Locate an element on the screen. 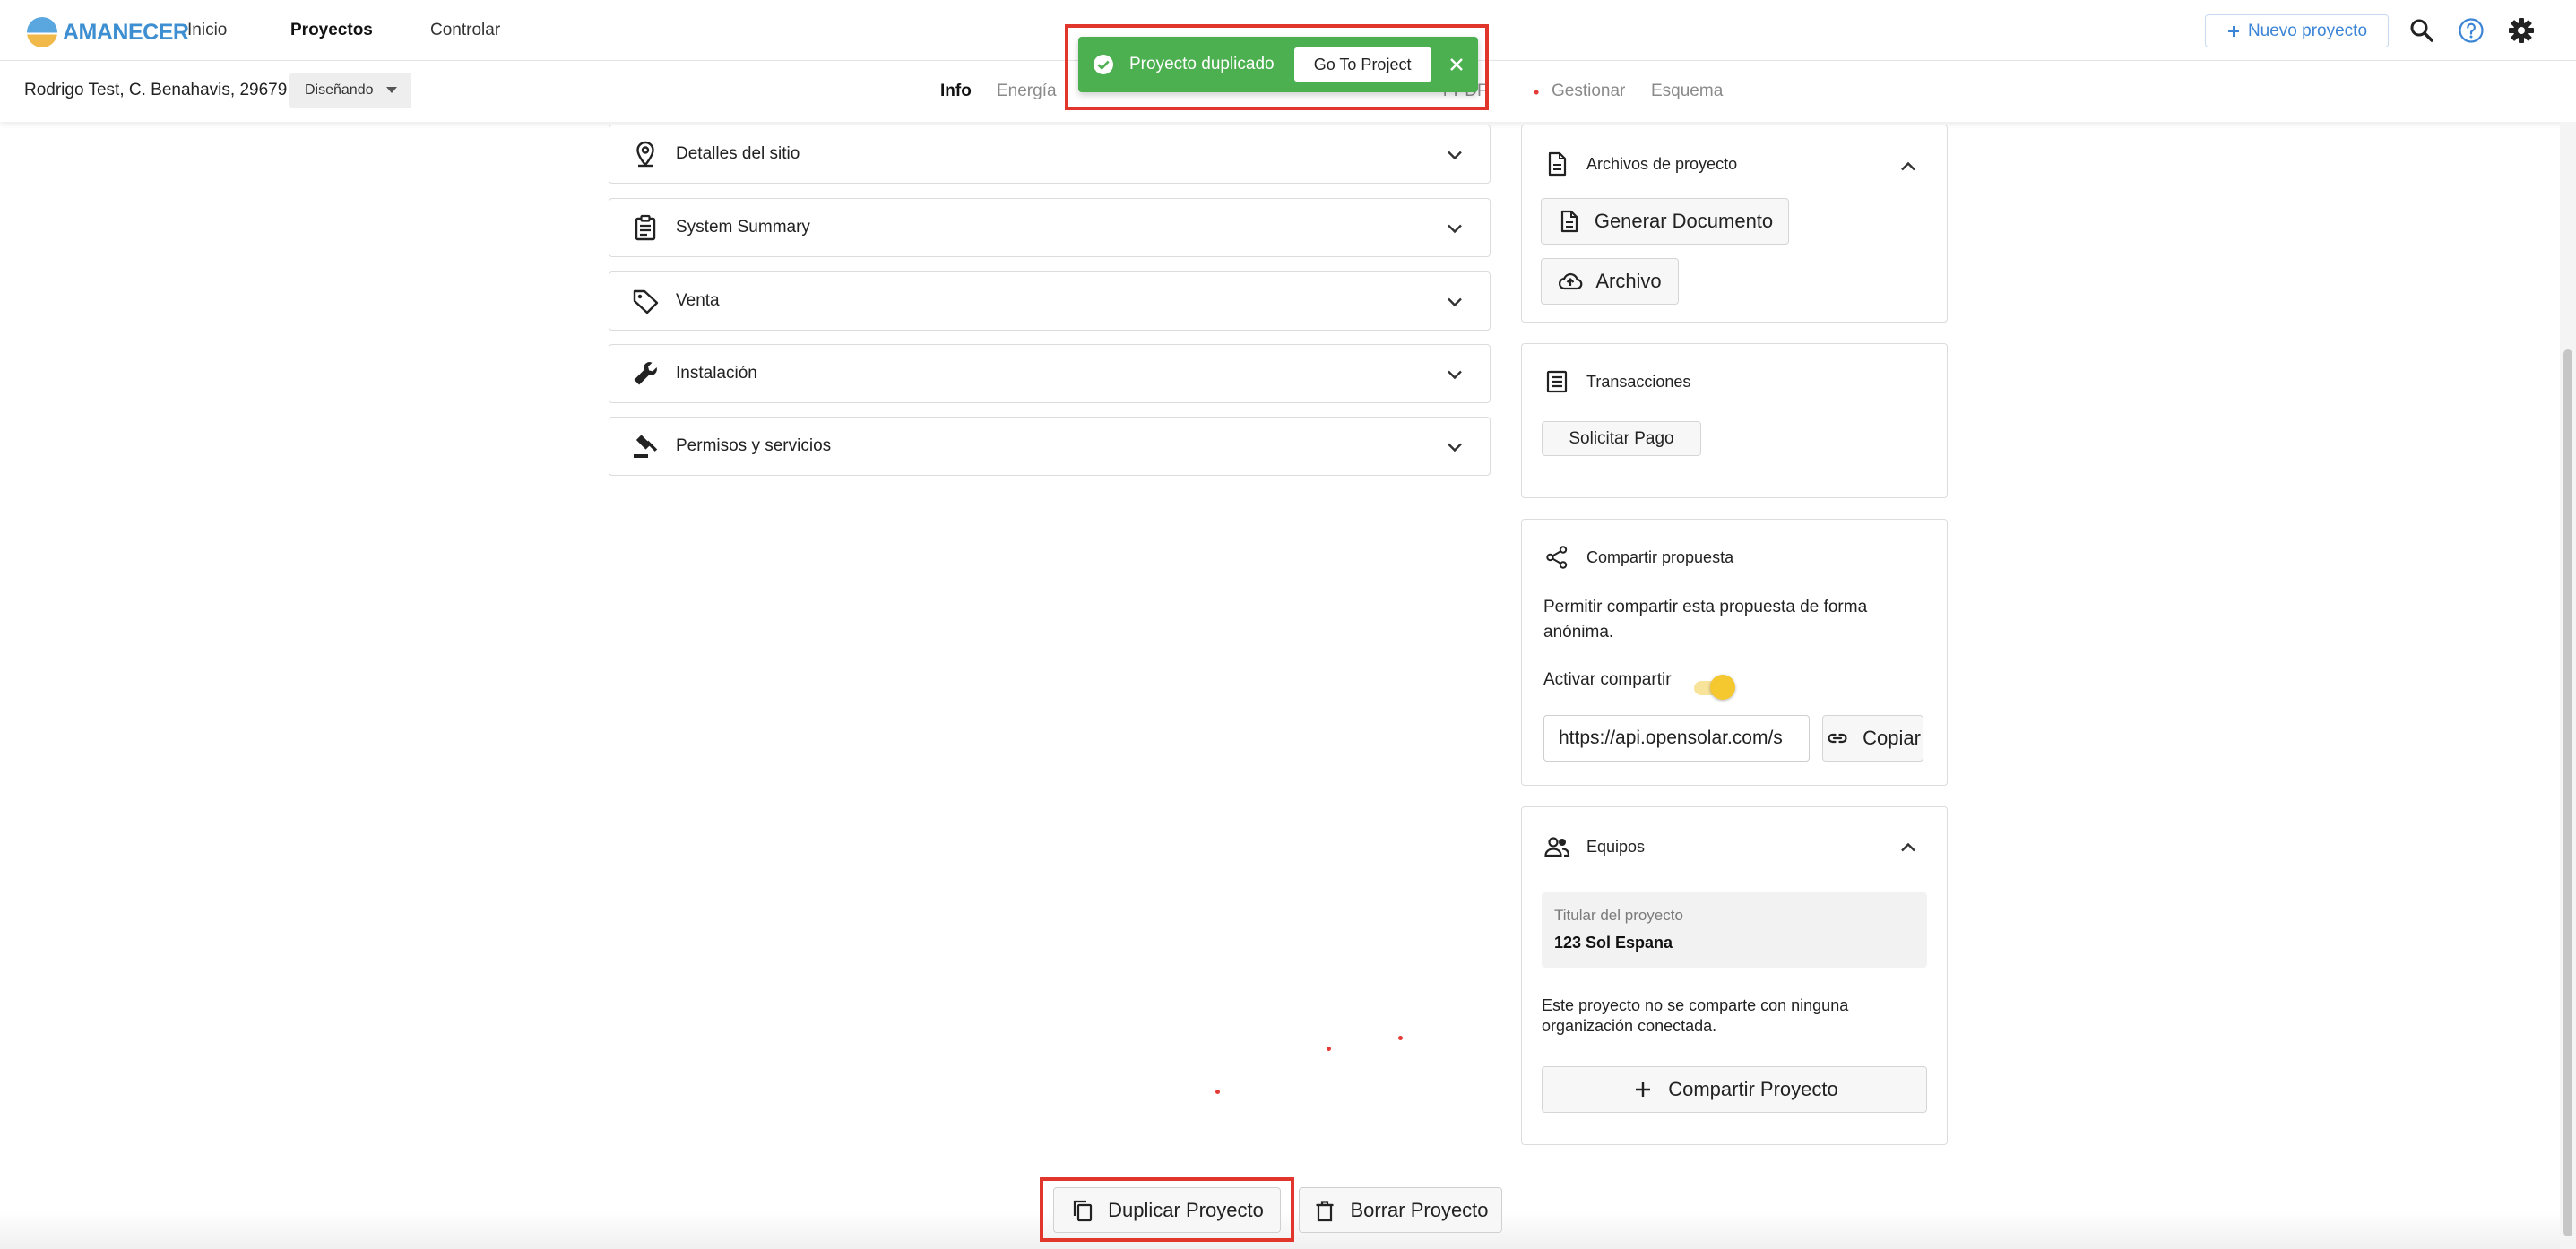 The width and height of the screenshot is (2576, 1249). project-files-title: Archivos de proyecto is located at coordinates (1662, 164).